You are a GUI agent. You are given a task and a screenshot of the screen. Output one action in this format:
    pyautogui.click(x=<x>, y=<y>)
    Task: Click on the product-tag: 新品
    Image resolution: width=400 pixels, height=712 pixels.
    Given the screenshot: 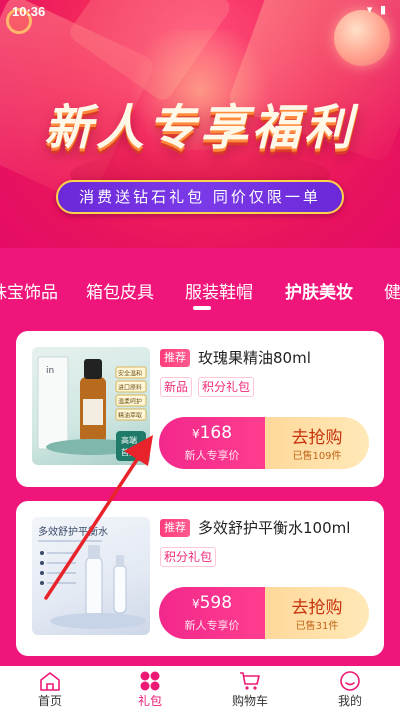 What is the action you would take?
    pyautogui.click(x=176, y=387)
    